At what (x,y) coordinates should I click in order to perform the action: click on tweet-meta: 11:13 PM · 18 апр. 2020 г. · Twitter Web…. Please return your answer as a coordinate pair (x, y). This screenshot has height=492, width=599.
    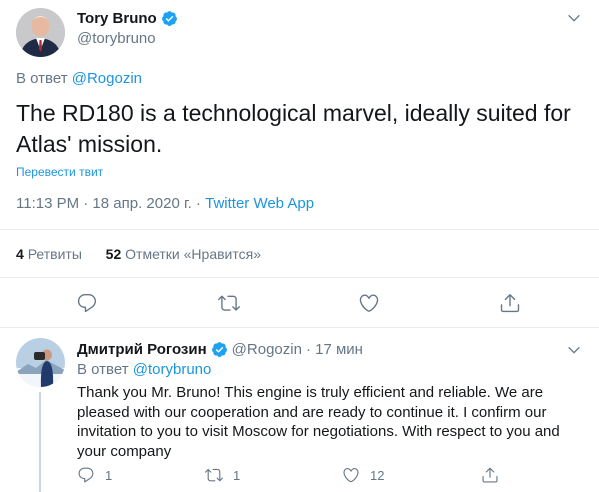
    Looking at the image, I should click on (165, 203).